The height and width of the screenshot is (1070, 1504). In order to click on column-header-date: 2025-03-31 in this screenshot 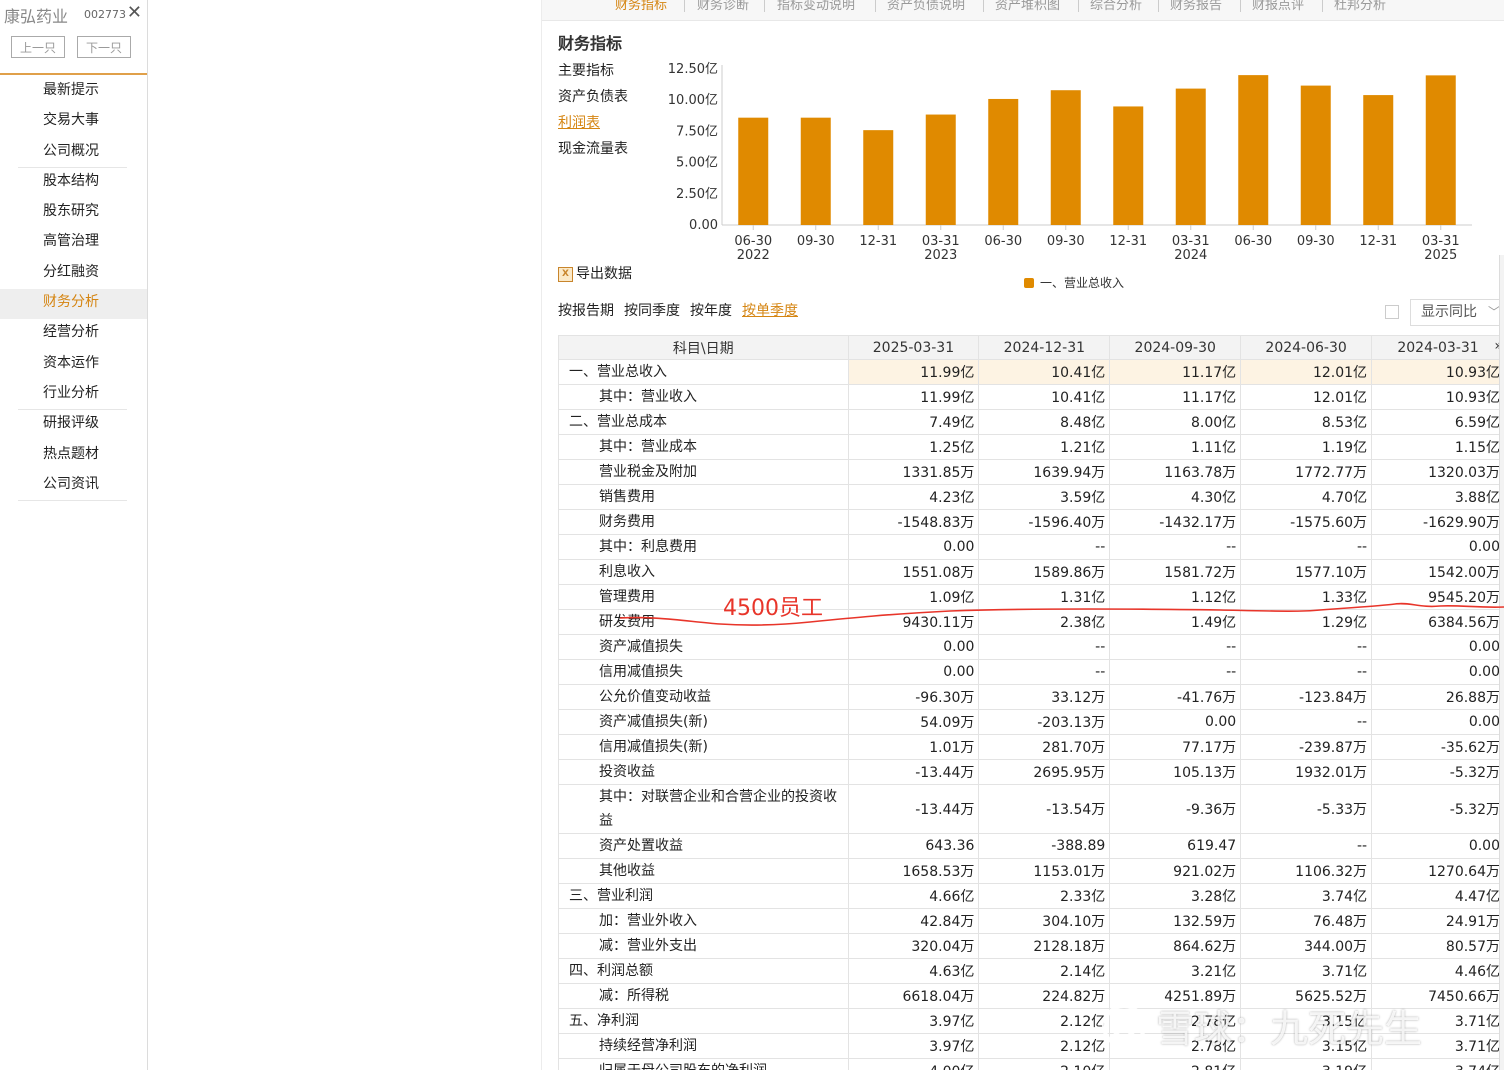, I will do `click(913, 347)`.